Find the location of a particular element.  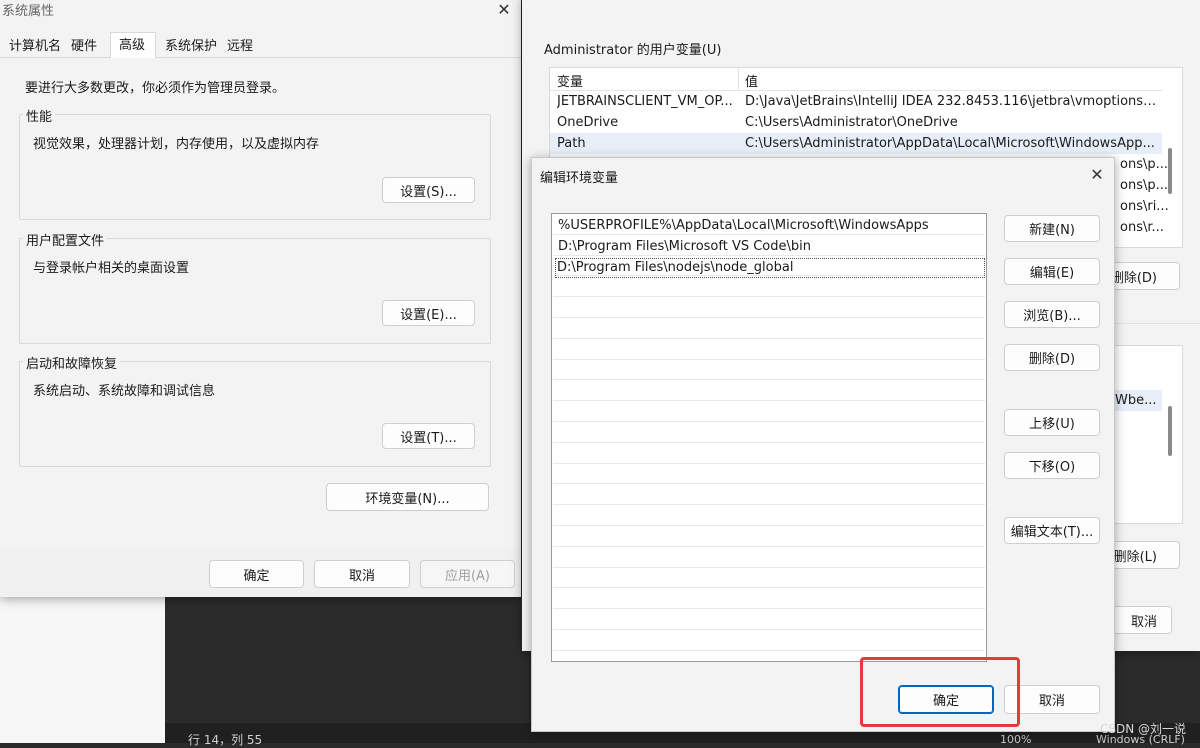

table-row: OneDrive C:\Users\Administrator\OneDrive is located at coordinates (866, 122).